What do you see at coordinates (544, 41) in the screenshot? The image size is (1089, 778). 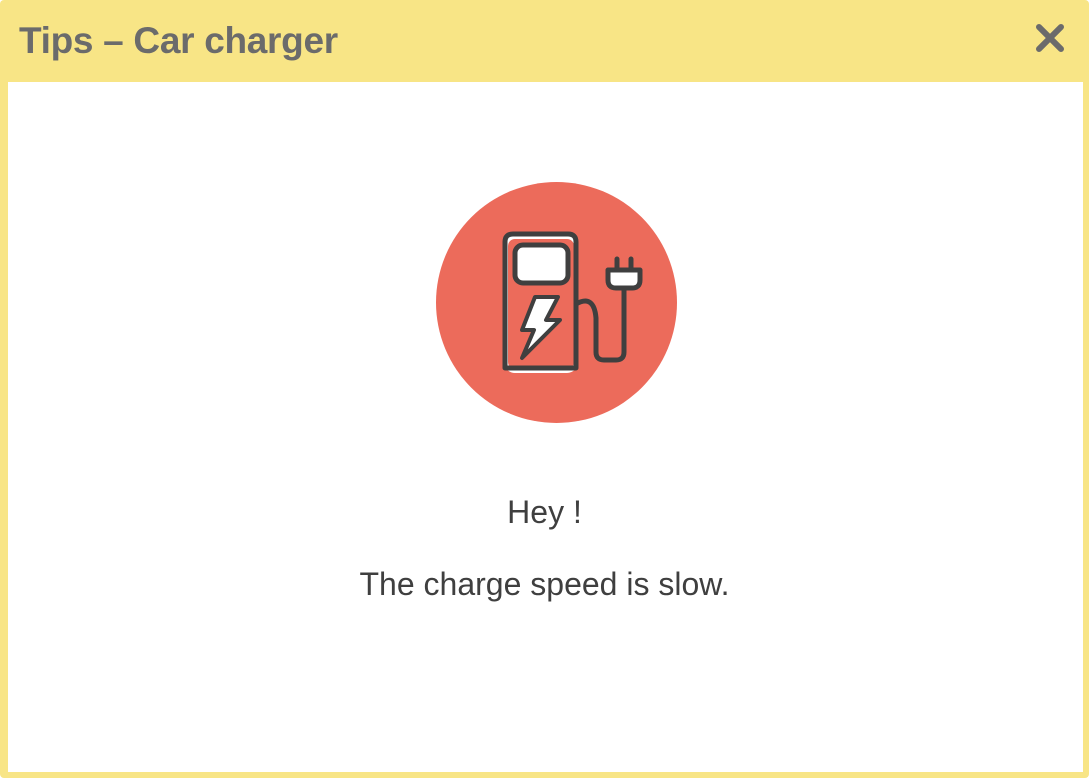 I see `dialog-header: Tips – Car charger` at bounding box center [544, 41].